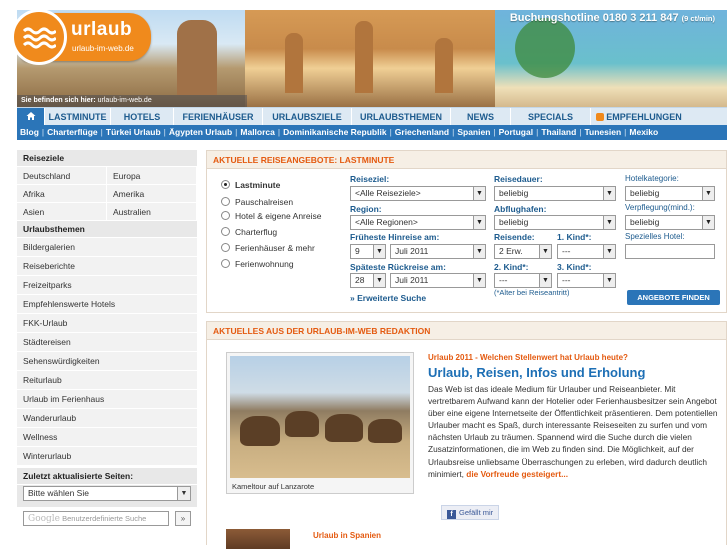 The image size is (727, 549). What do you see at coordinates (107, 342) in the screenshot?
I see `theme-staedtereisen: Städtereisen` at bounding box center [107, 342].